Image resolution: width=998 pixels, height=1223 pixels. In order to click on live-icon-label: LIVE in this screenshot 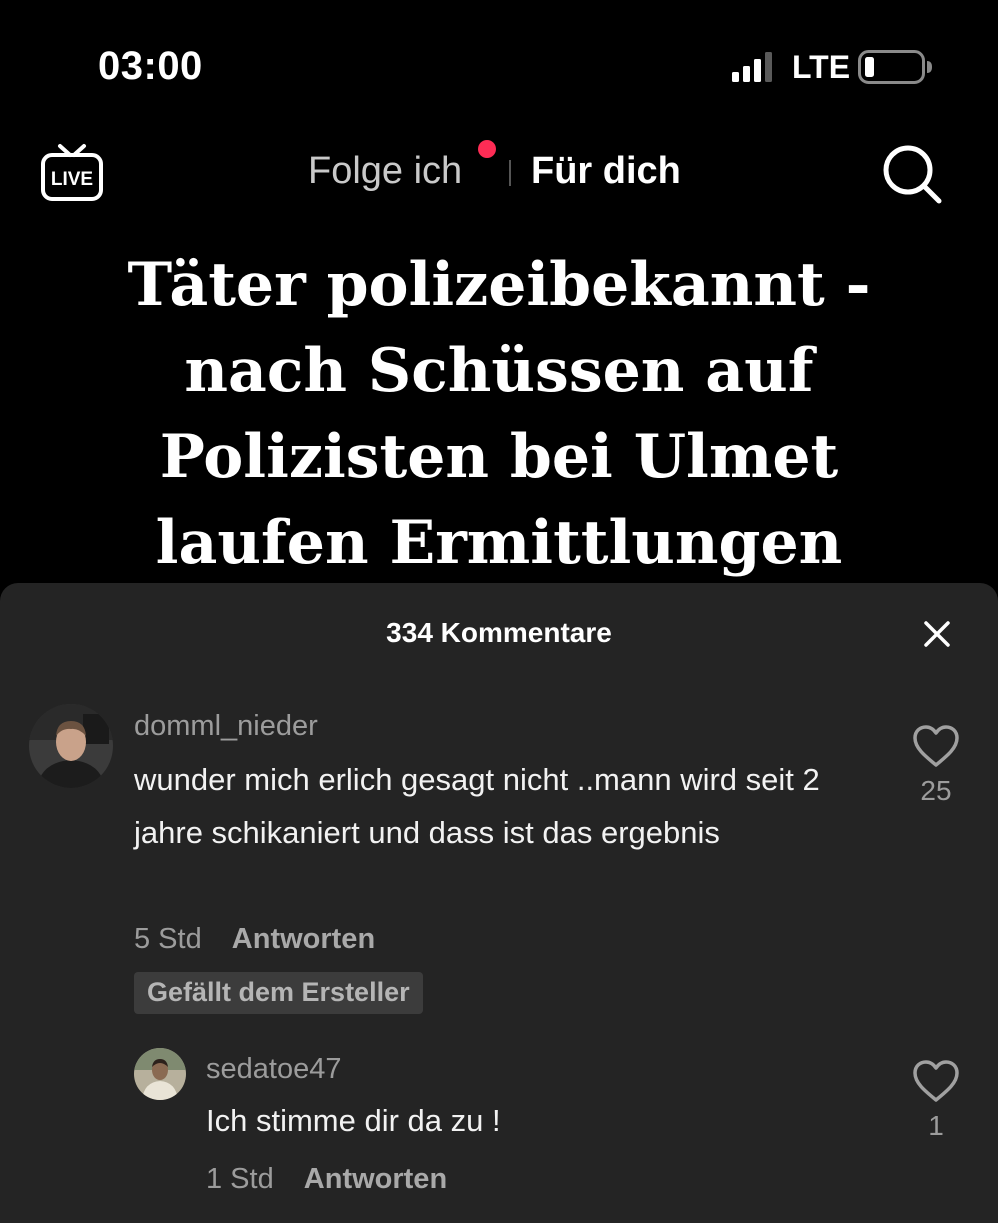, I will do `click(72, 179)`.